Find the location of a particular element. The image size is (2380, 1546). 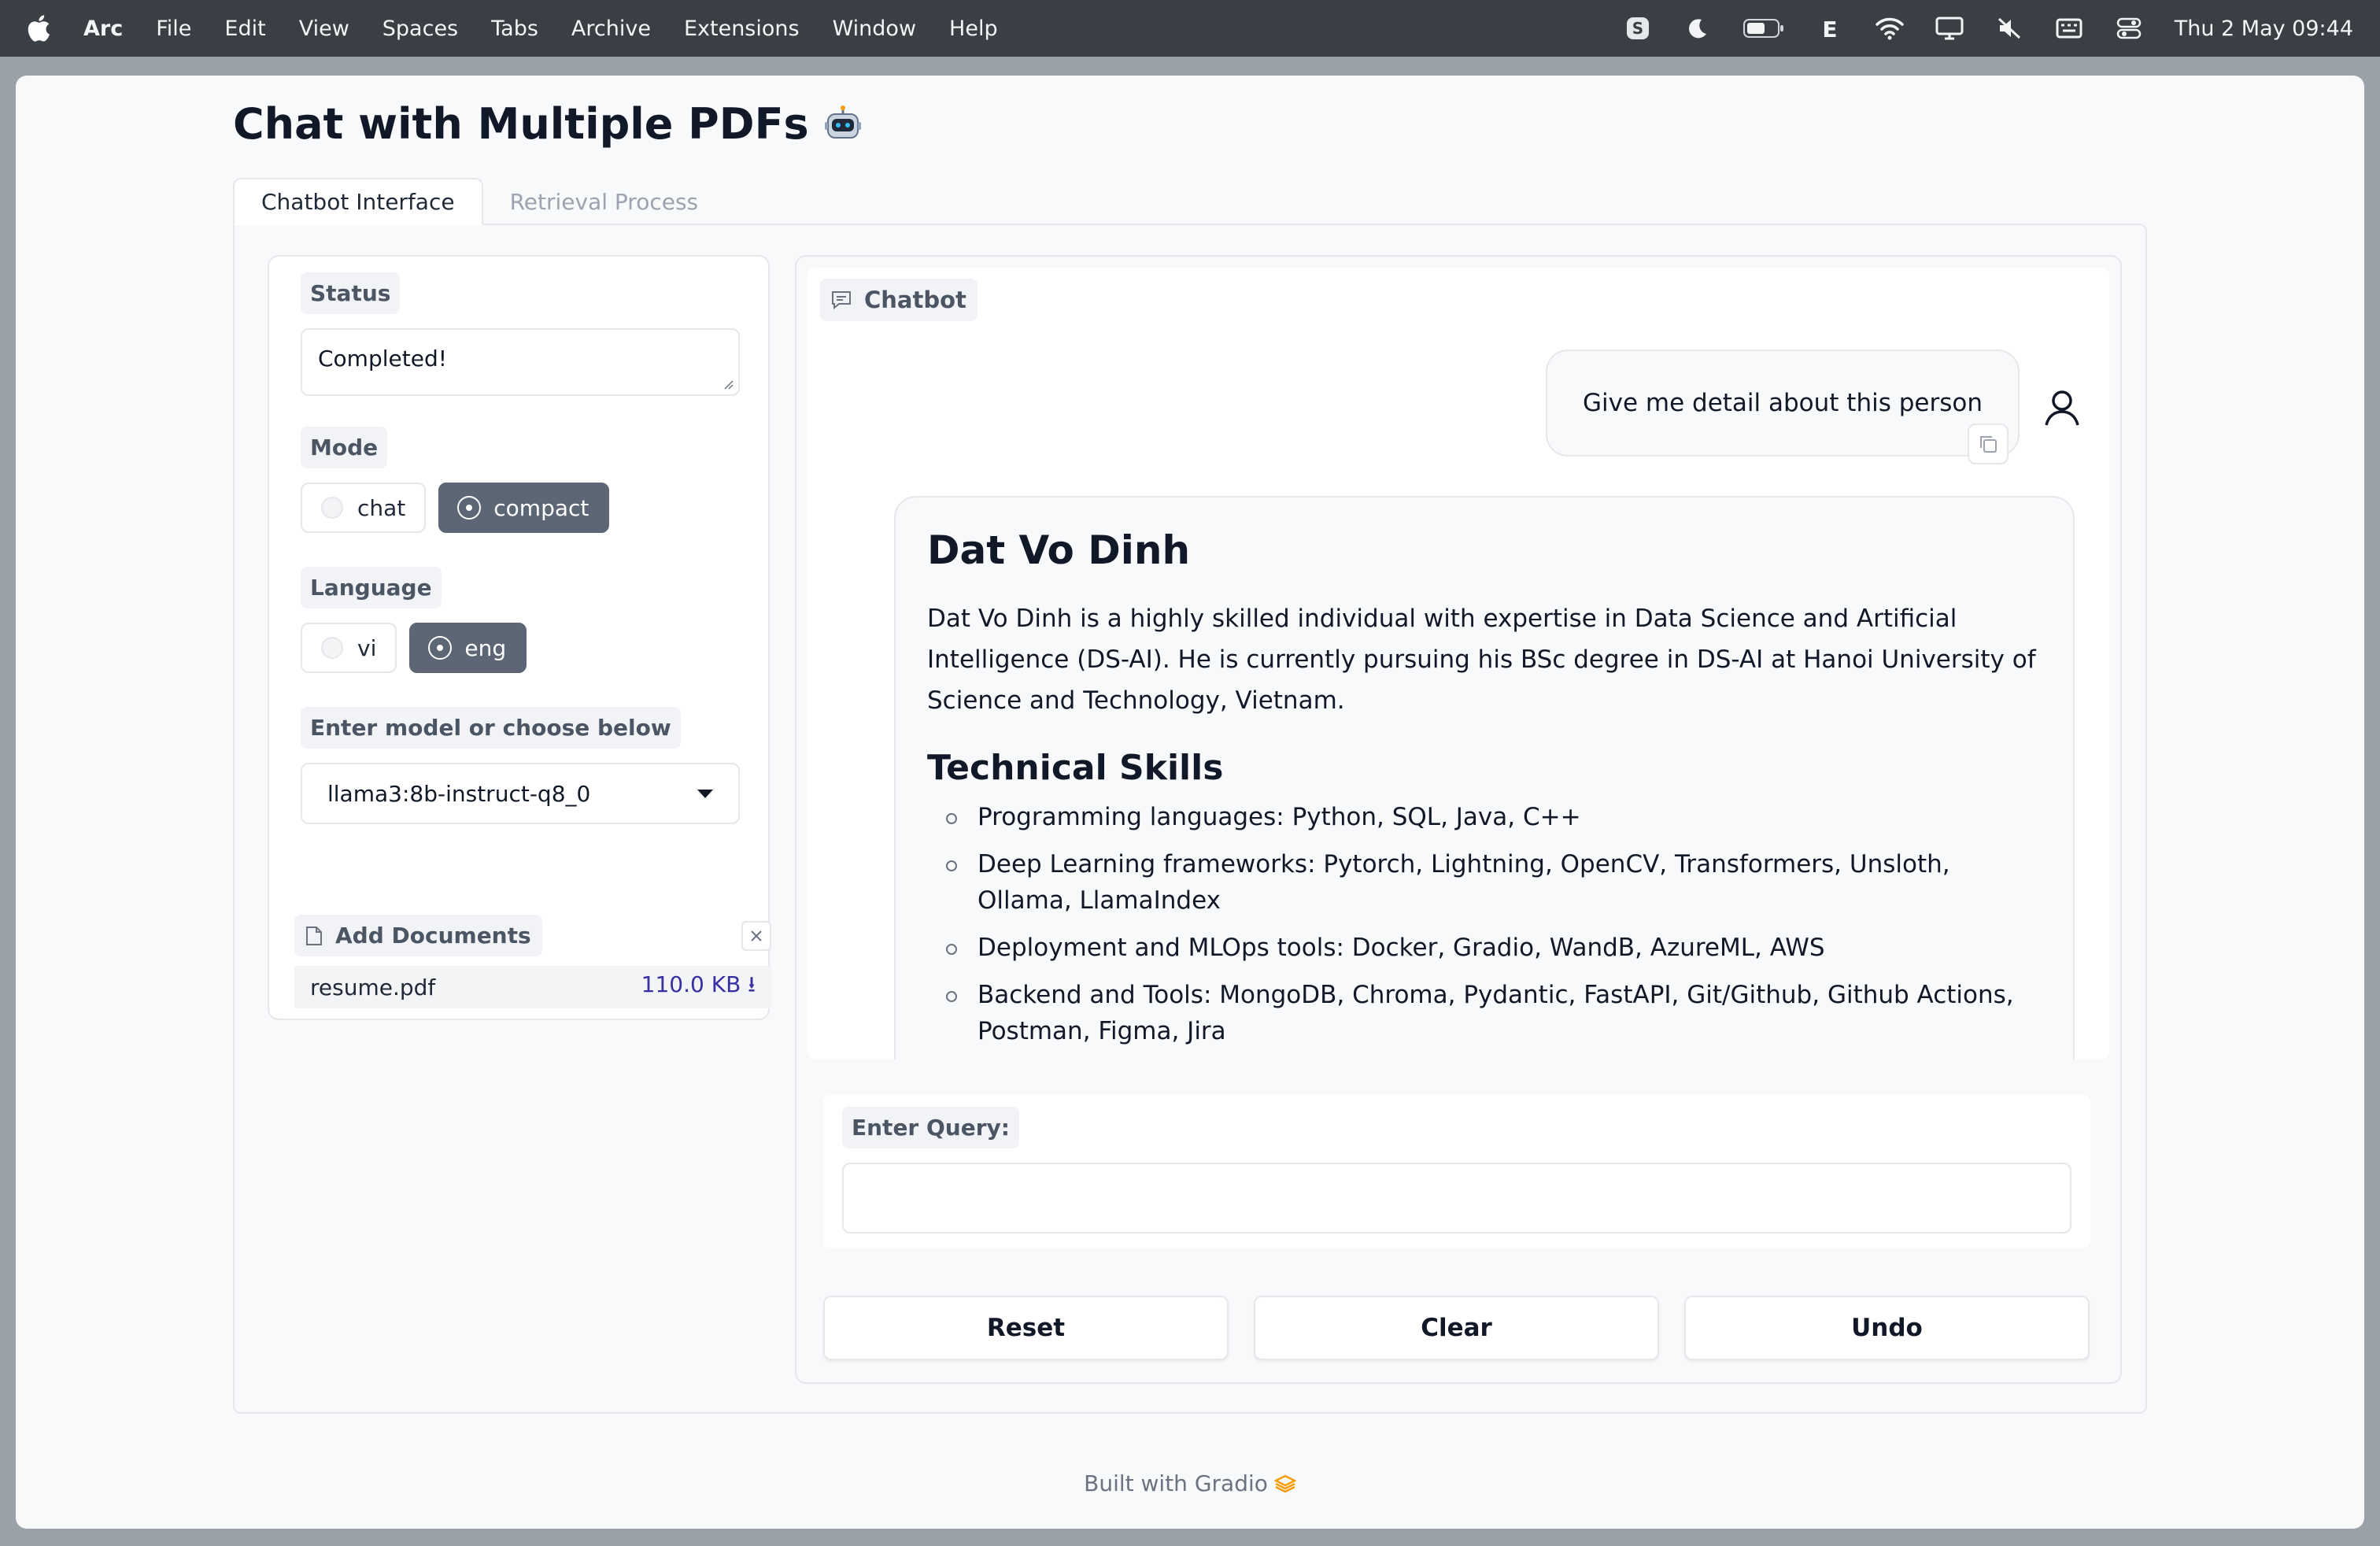

language-option-eng: eng is located at coordinates (468, 648).